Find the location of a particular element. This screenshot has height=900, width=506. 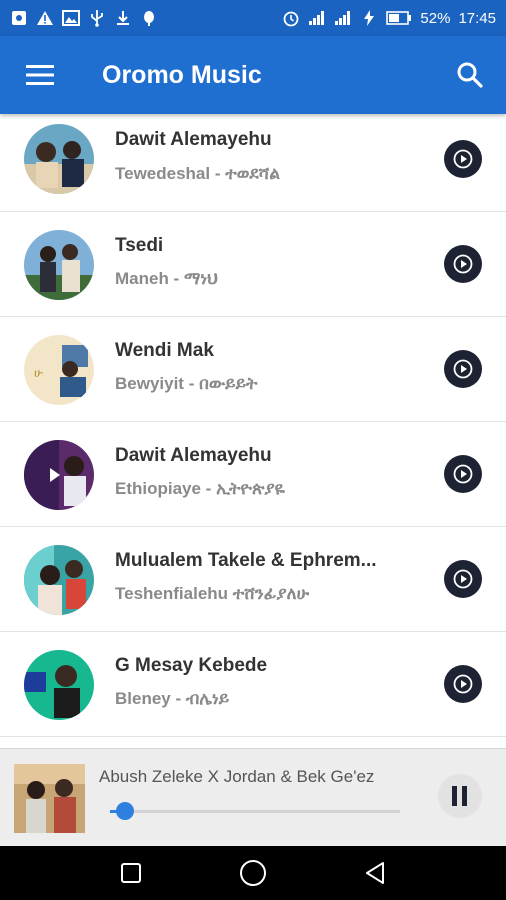

image-icon is located at coordinates (71, 18).